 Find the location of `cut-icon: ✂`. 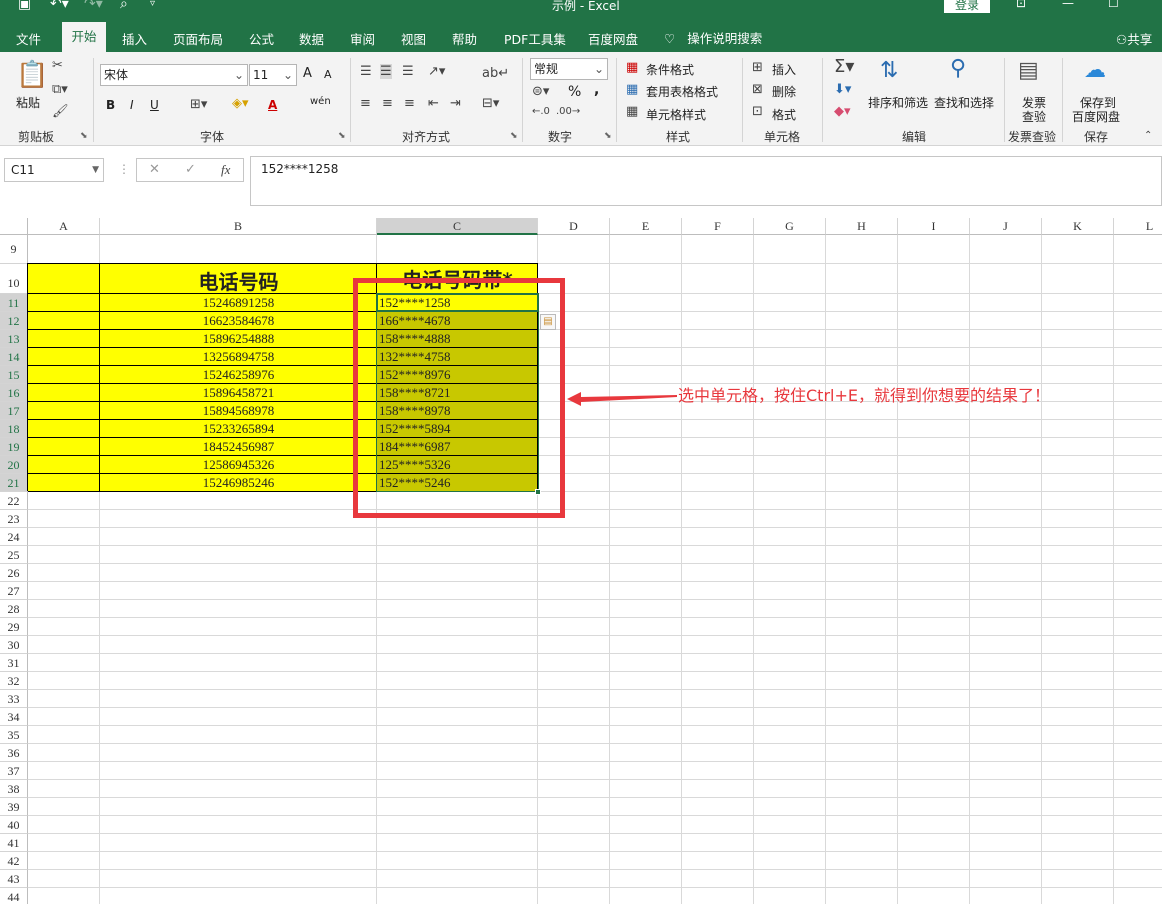

cut-icon: ✂ is located at coordinates (57, 65).